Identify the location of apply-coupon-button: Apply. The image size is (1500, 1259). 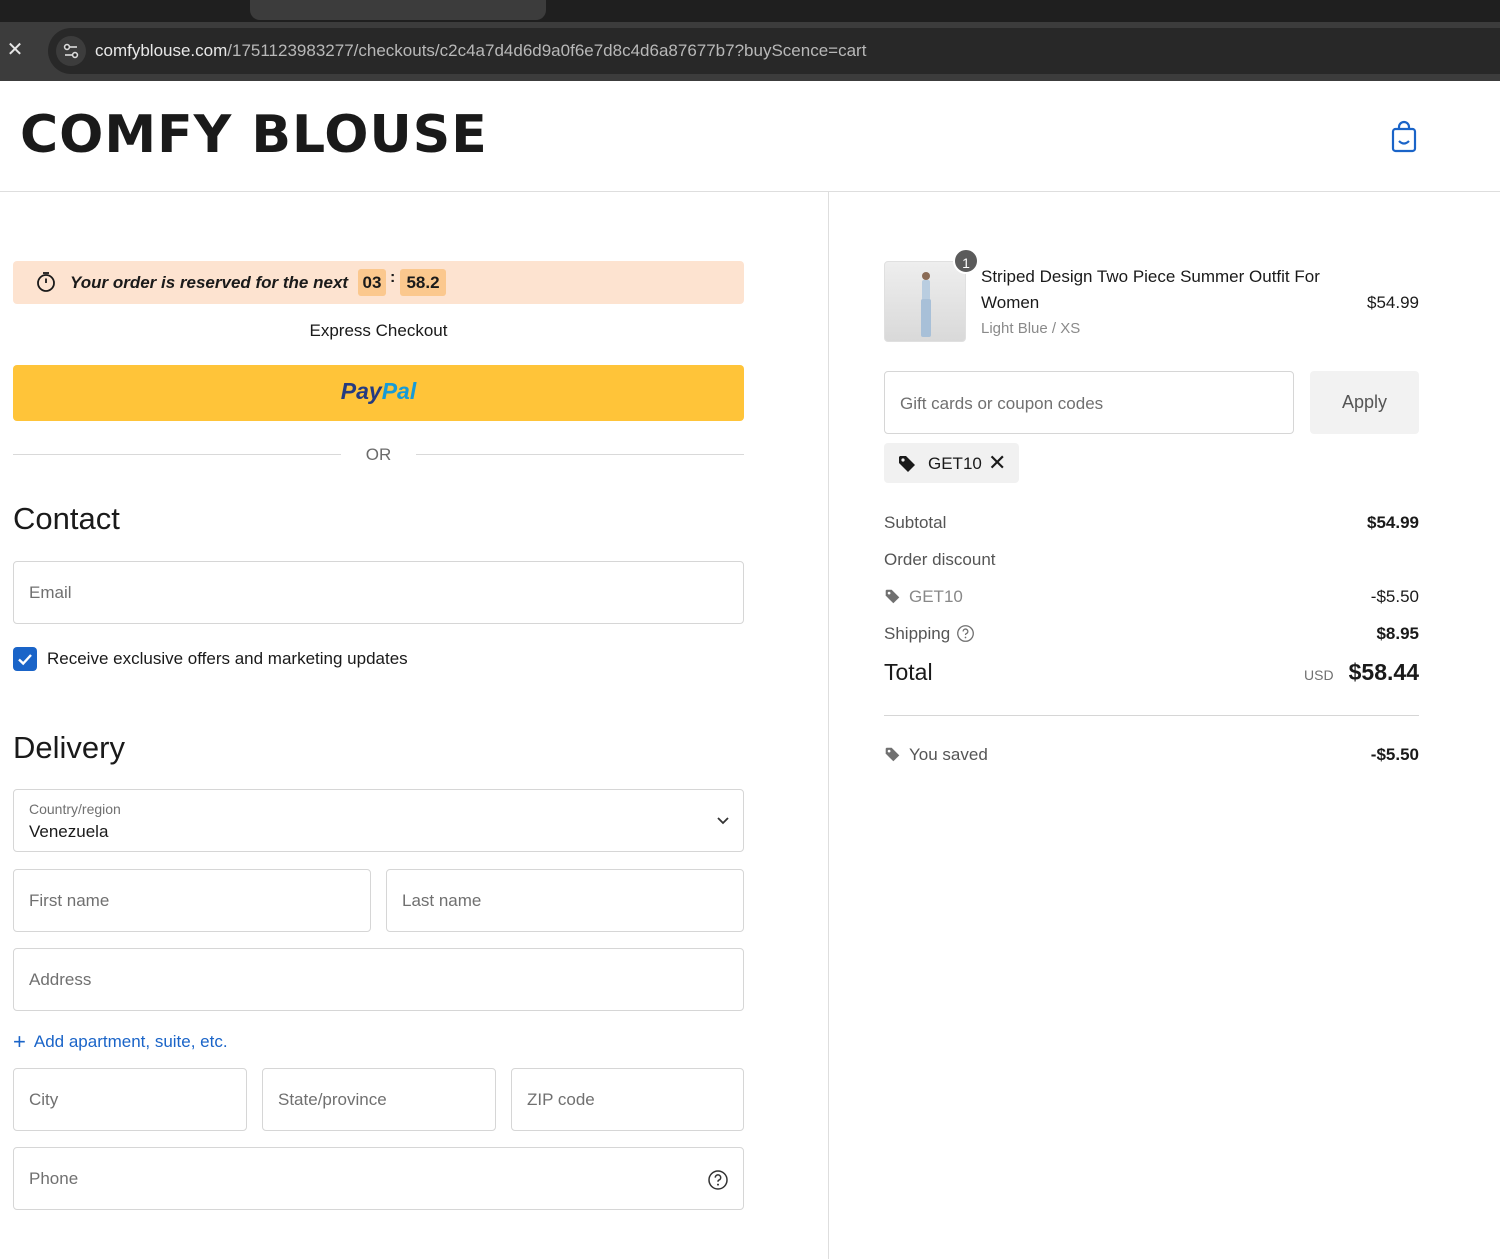
(1364, 402).